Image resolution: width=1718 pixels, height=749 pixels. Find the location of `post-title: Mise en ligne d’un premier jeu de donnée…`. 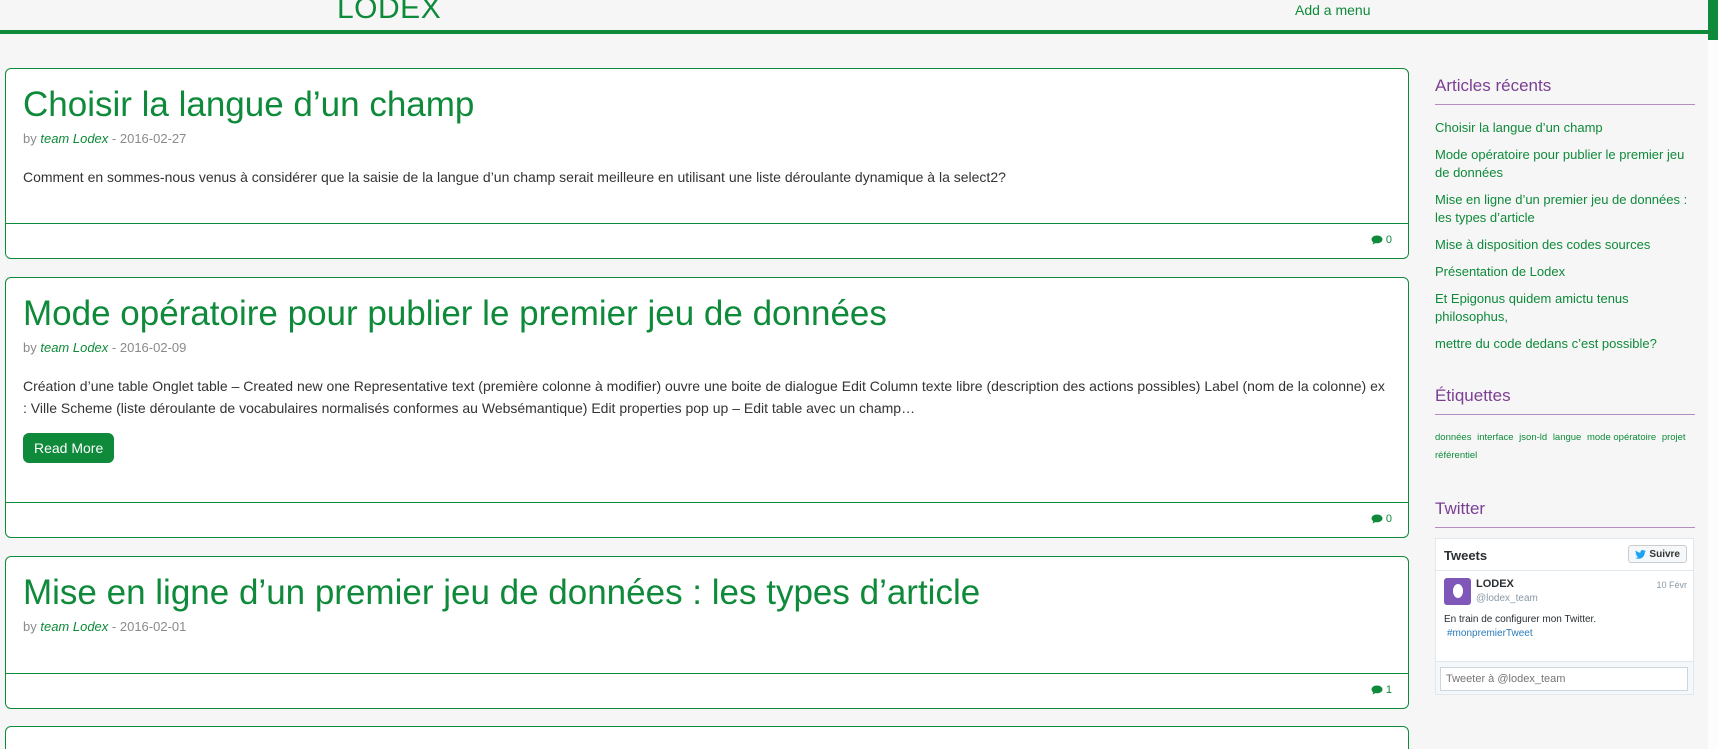

post-title: Mise en ligne d’un premier jeu de donnée… is located at coordinates (707, 593).